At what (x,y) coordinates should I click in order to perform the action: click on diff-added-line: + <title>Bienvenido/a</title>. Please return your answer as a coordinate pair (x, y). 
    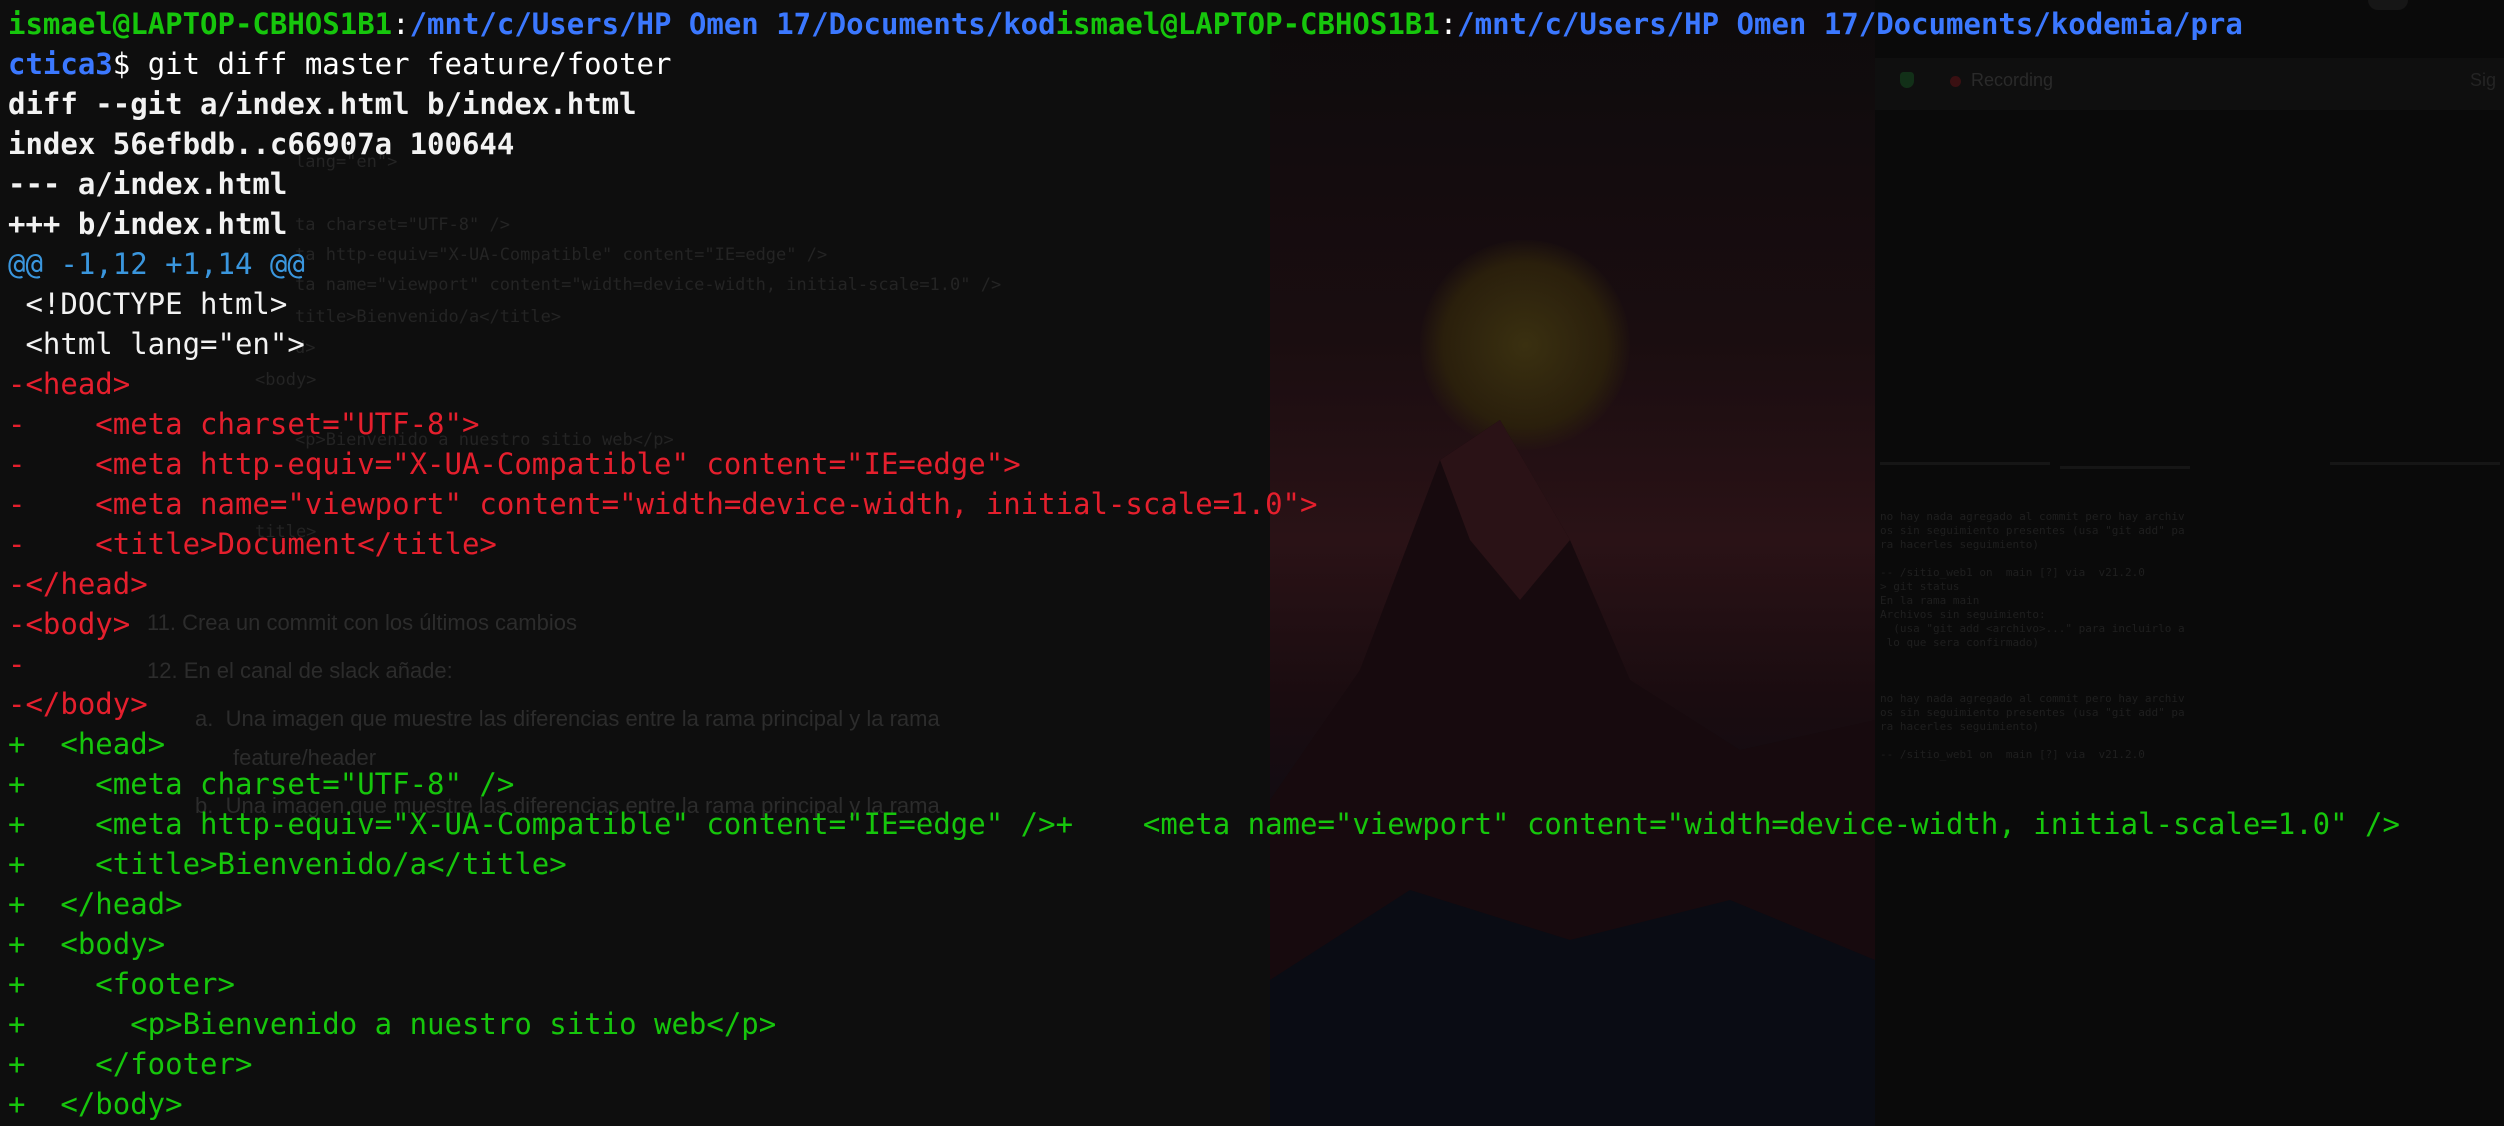
    Looking at the image, I should click on (287, 864).